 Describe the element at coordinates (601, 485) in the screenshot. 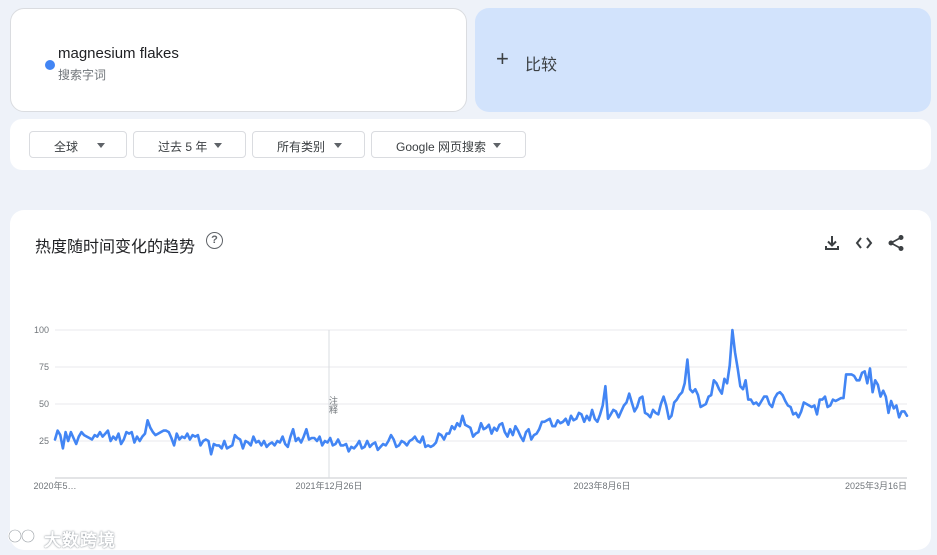

I see `x-tick-label: 2023年8月6日` at that location.